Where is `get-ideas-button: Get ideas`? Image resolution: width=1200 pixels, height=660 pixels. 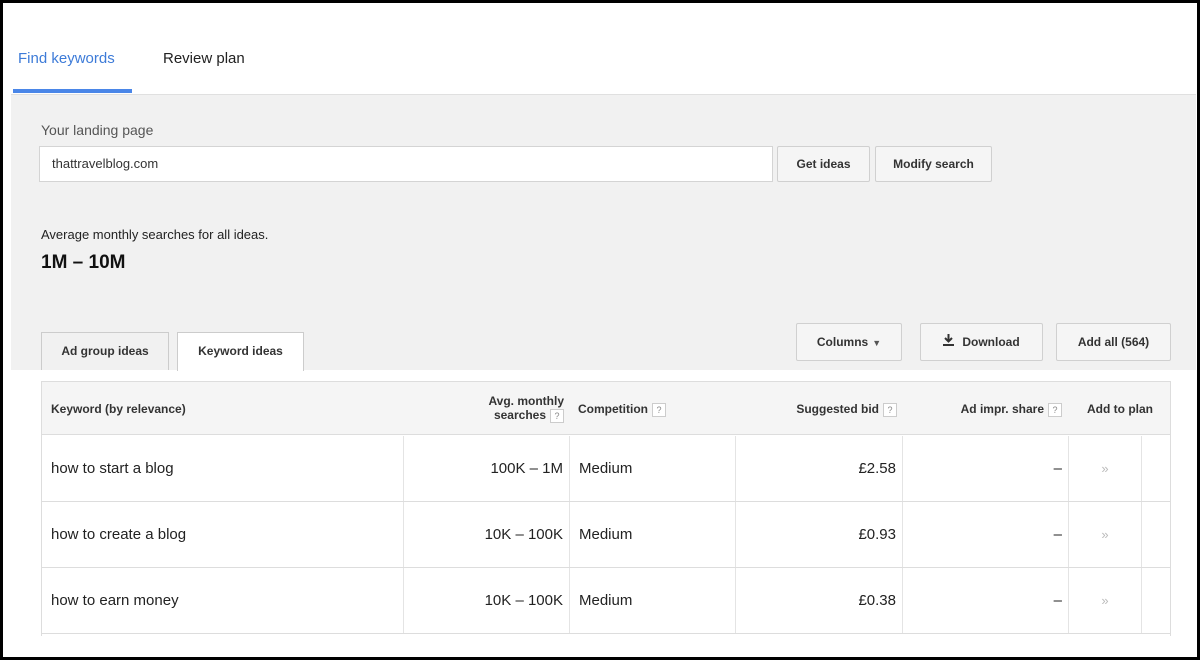 get-ideas-button: Get ideas is located at coordinates (823, 164).